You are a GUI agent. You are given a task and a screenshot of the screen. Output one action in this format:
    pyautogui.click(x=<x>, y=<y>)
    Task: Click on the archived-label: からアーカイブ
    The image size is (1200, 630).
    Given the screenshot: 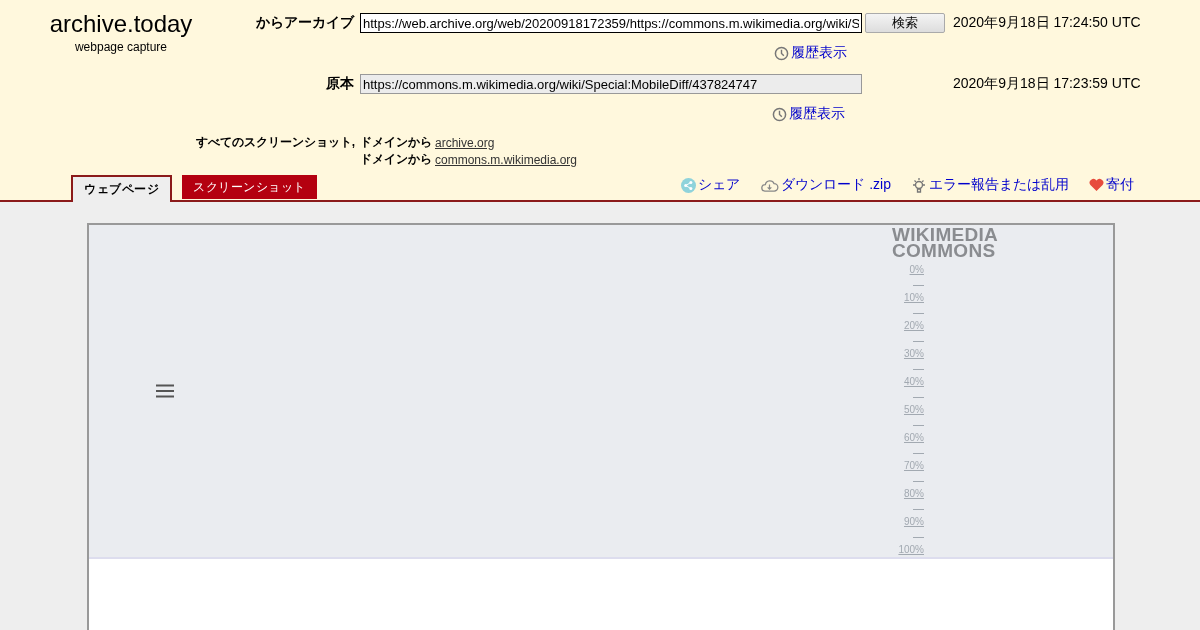 What is the action you would take?
    pyautogui.click(x=304, y=23)
    